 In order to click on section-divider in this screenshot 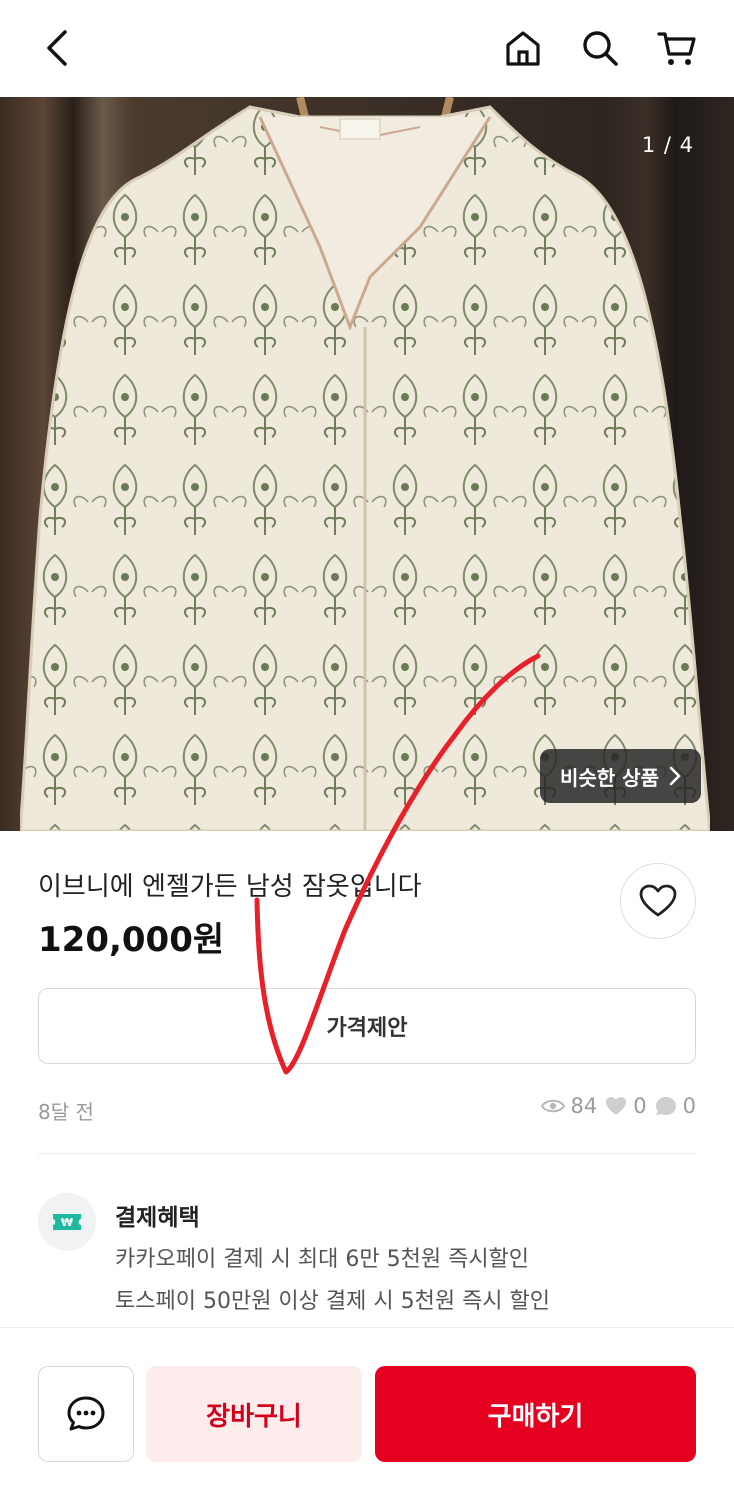, I will do `click(367, 1153)`.